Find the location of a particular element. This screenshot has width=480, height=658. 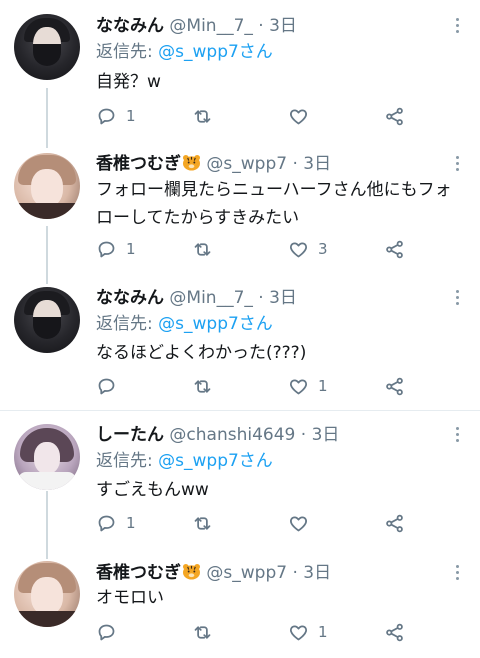

retweet-button is located at coordinates (207, 632).